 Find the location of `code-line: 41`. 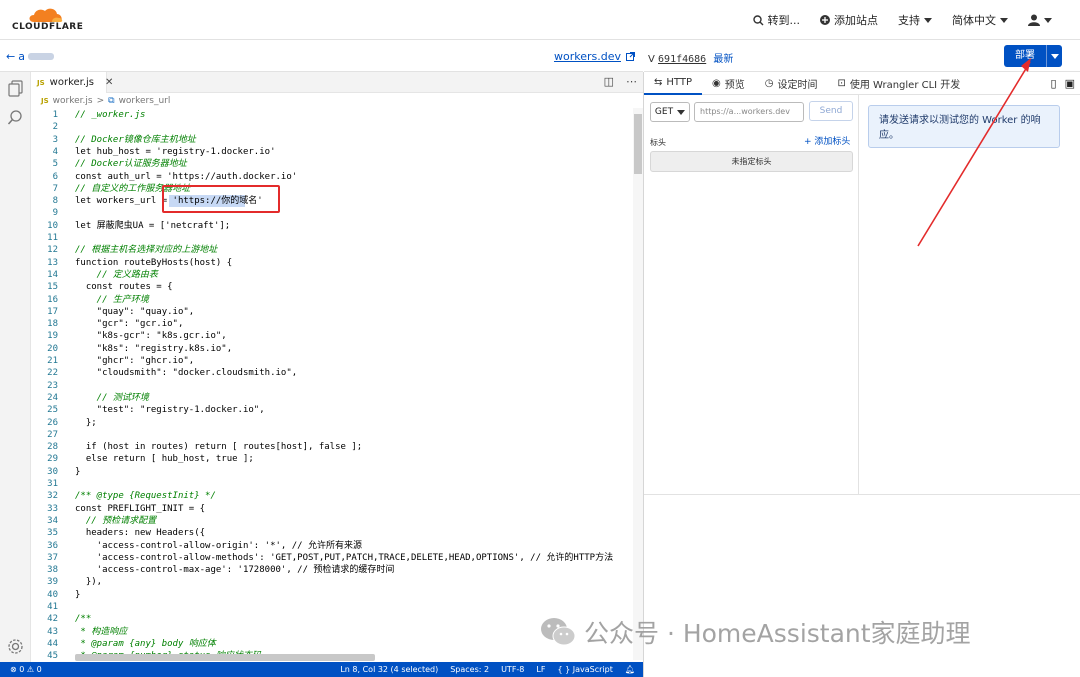

code-line: 41 is located at coordinates (331, 607).